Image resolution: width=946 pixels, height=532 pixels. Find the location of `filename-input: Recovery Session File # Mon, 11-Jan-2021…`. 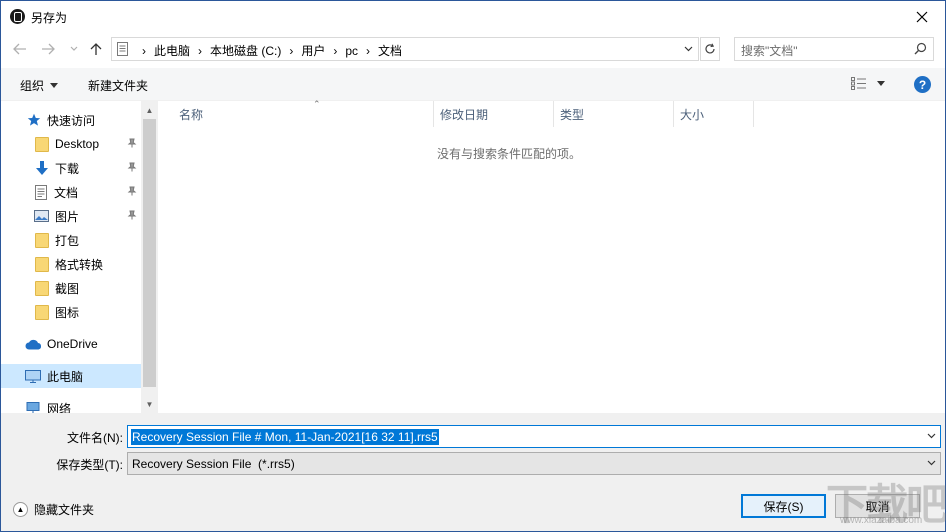

filename-input: Recovery Session File # Mon, 11-Jan-2021… is located at coordinates (534, 436).